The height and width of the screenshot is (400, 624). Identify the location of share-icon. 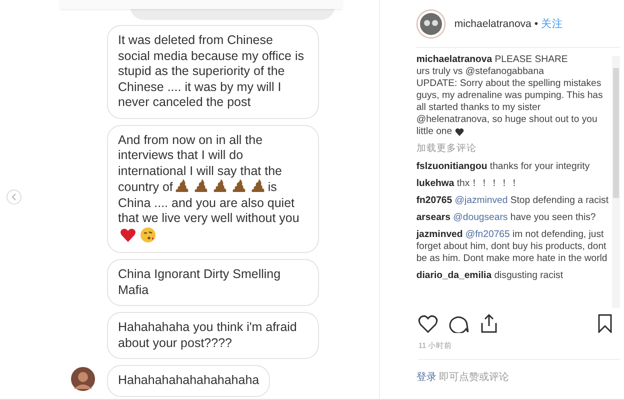
(489, 323).